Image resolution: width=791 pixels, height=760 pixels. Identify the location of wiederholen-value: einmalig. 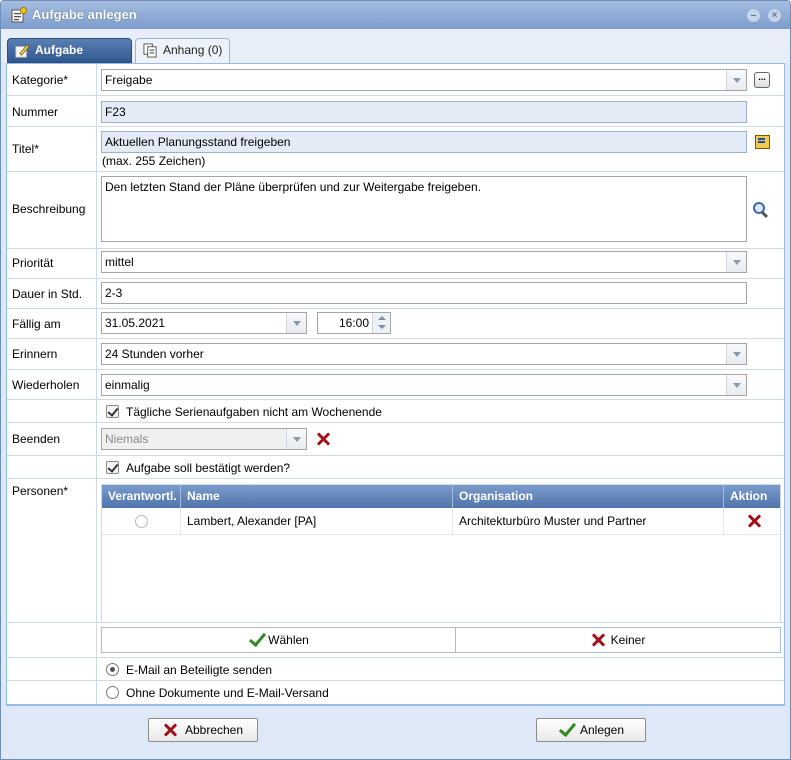
(127, 385).